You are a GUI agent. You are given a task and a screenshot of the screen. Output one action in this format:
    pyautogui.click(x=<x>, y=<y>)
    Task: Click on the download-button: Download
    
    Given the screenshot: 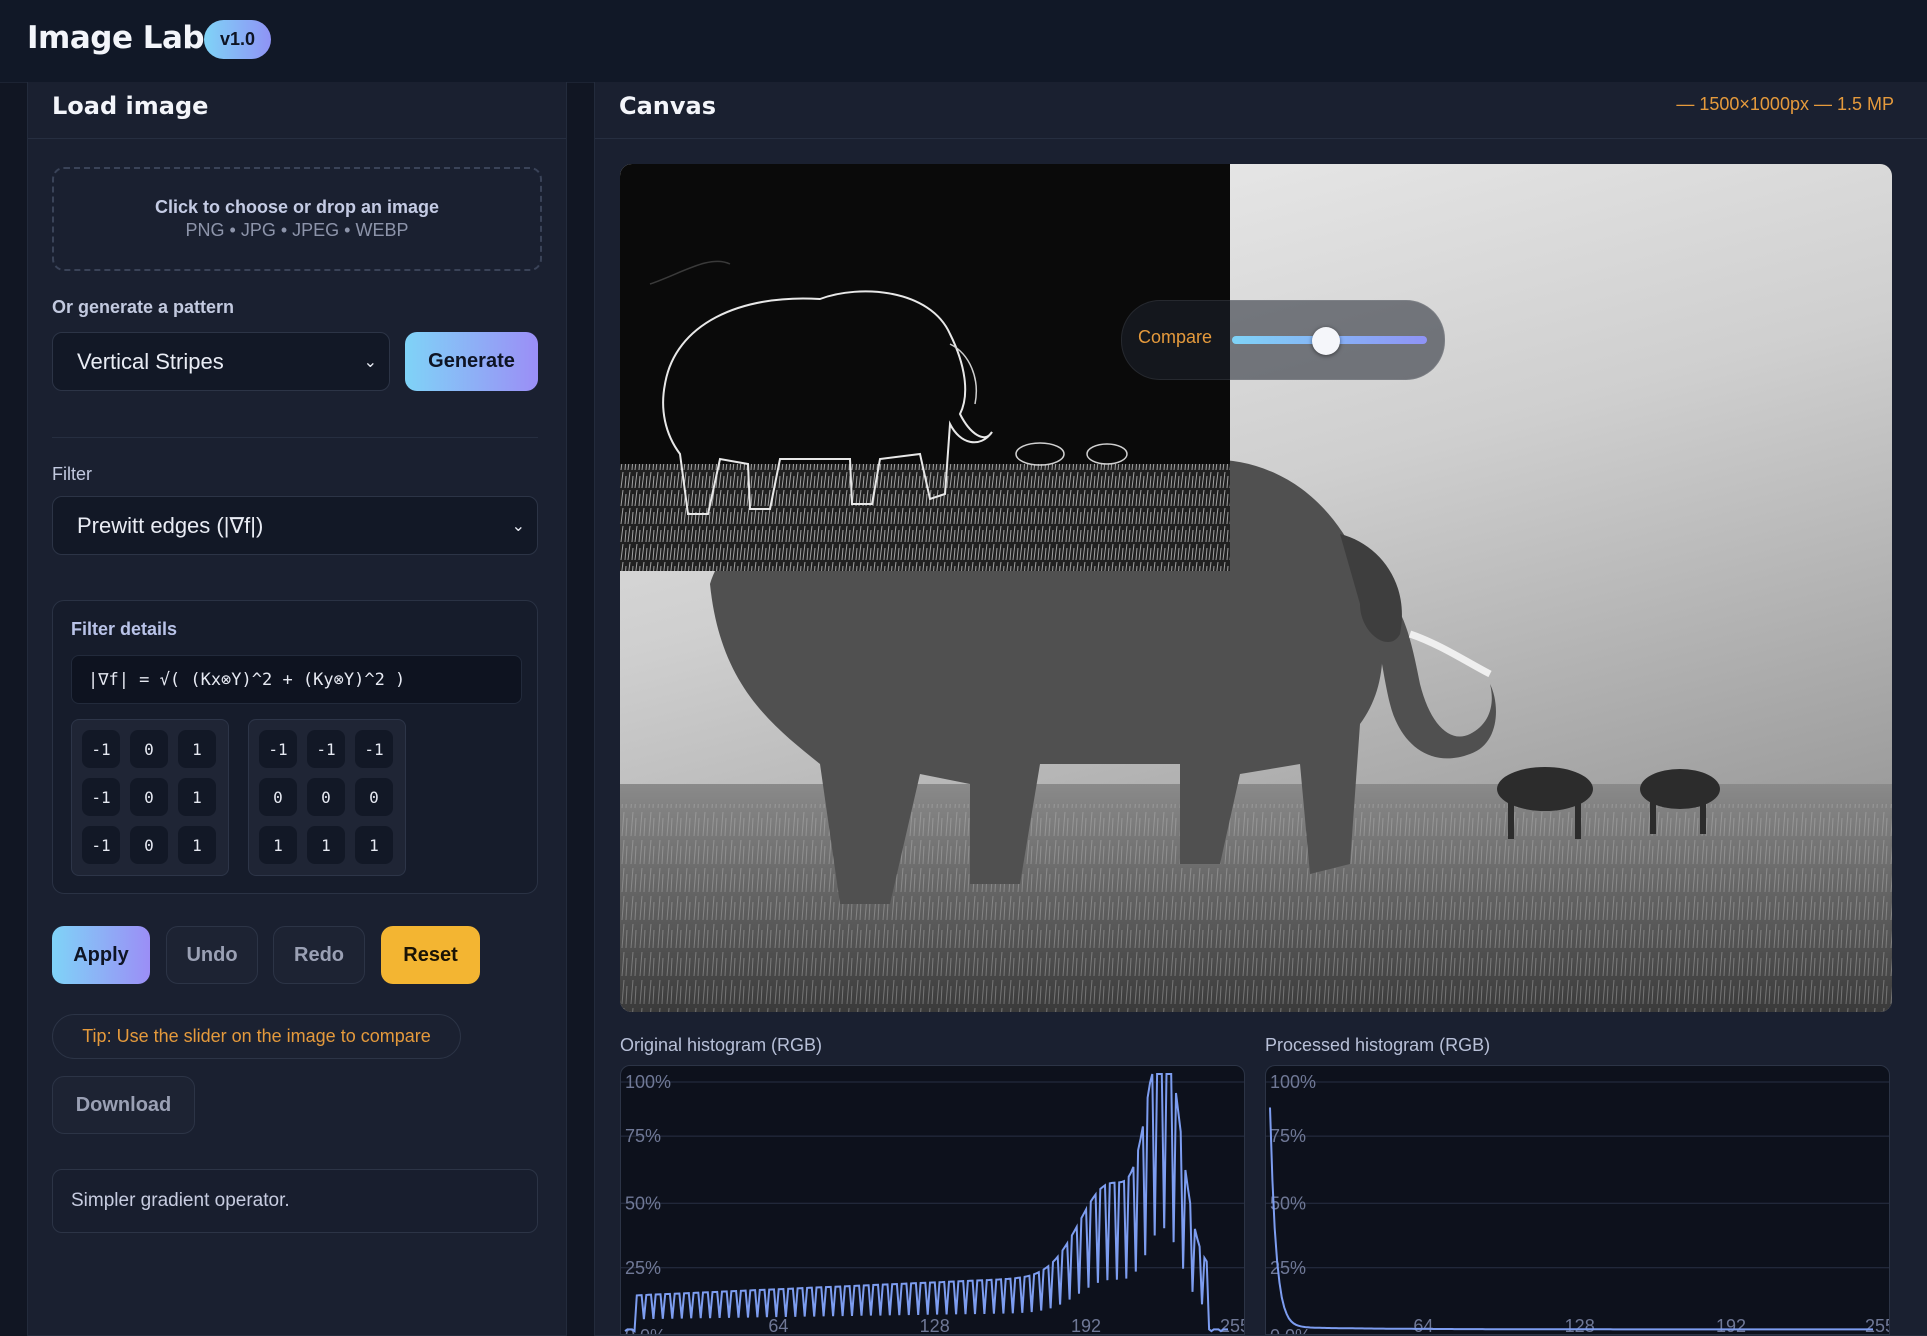 What is the action you would take?
    pyautogui.click(x=123, y=1105)
    